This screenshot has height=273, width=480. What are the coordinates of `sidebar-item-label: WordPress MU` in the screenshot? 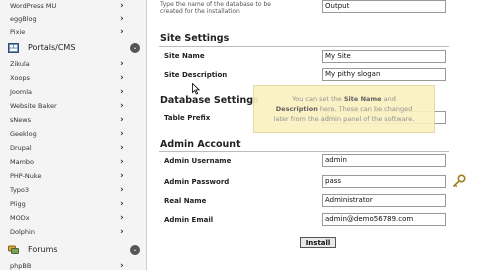 It's located at (33, 6).